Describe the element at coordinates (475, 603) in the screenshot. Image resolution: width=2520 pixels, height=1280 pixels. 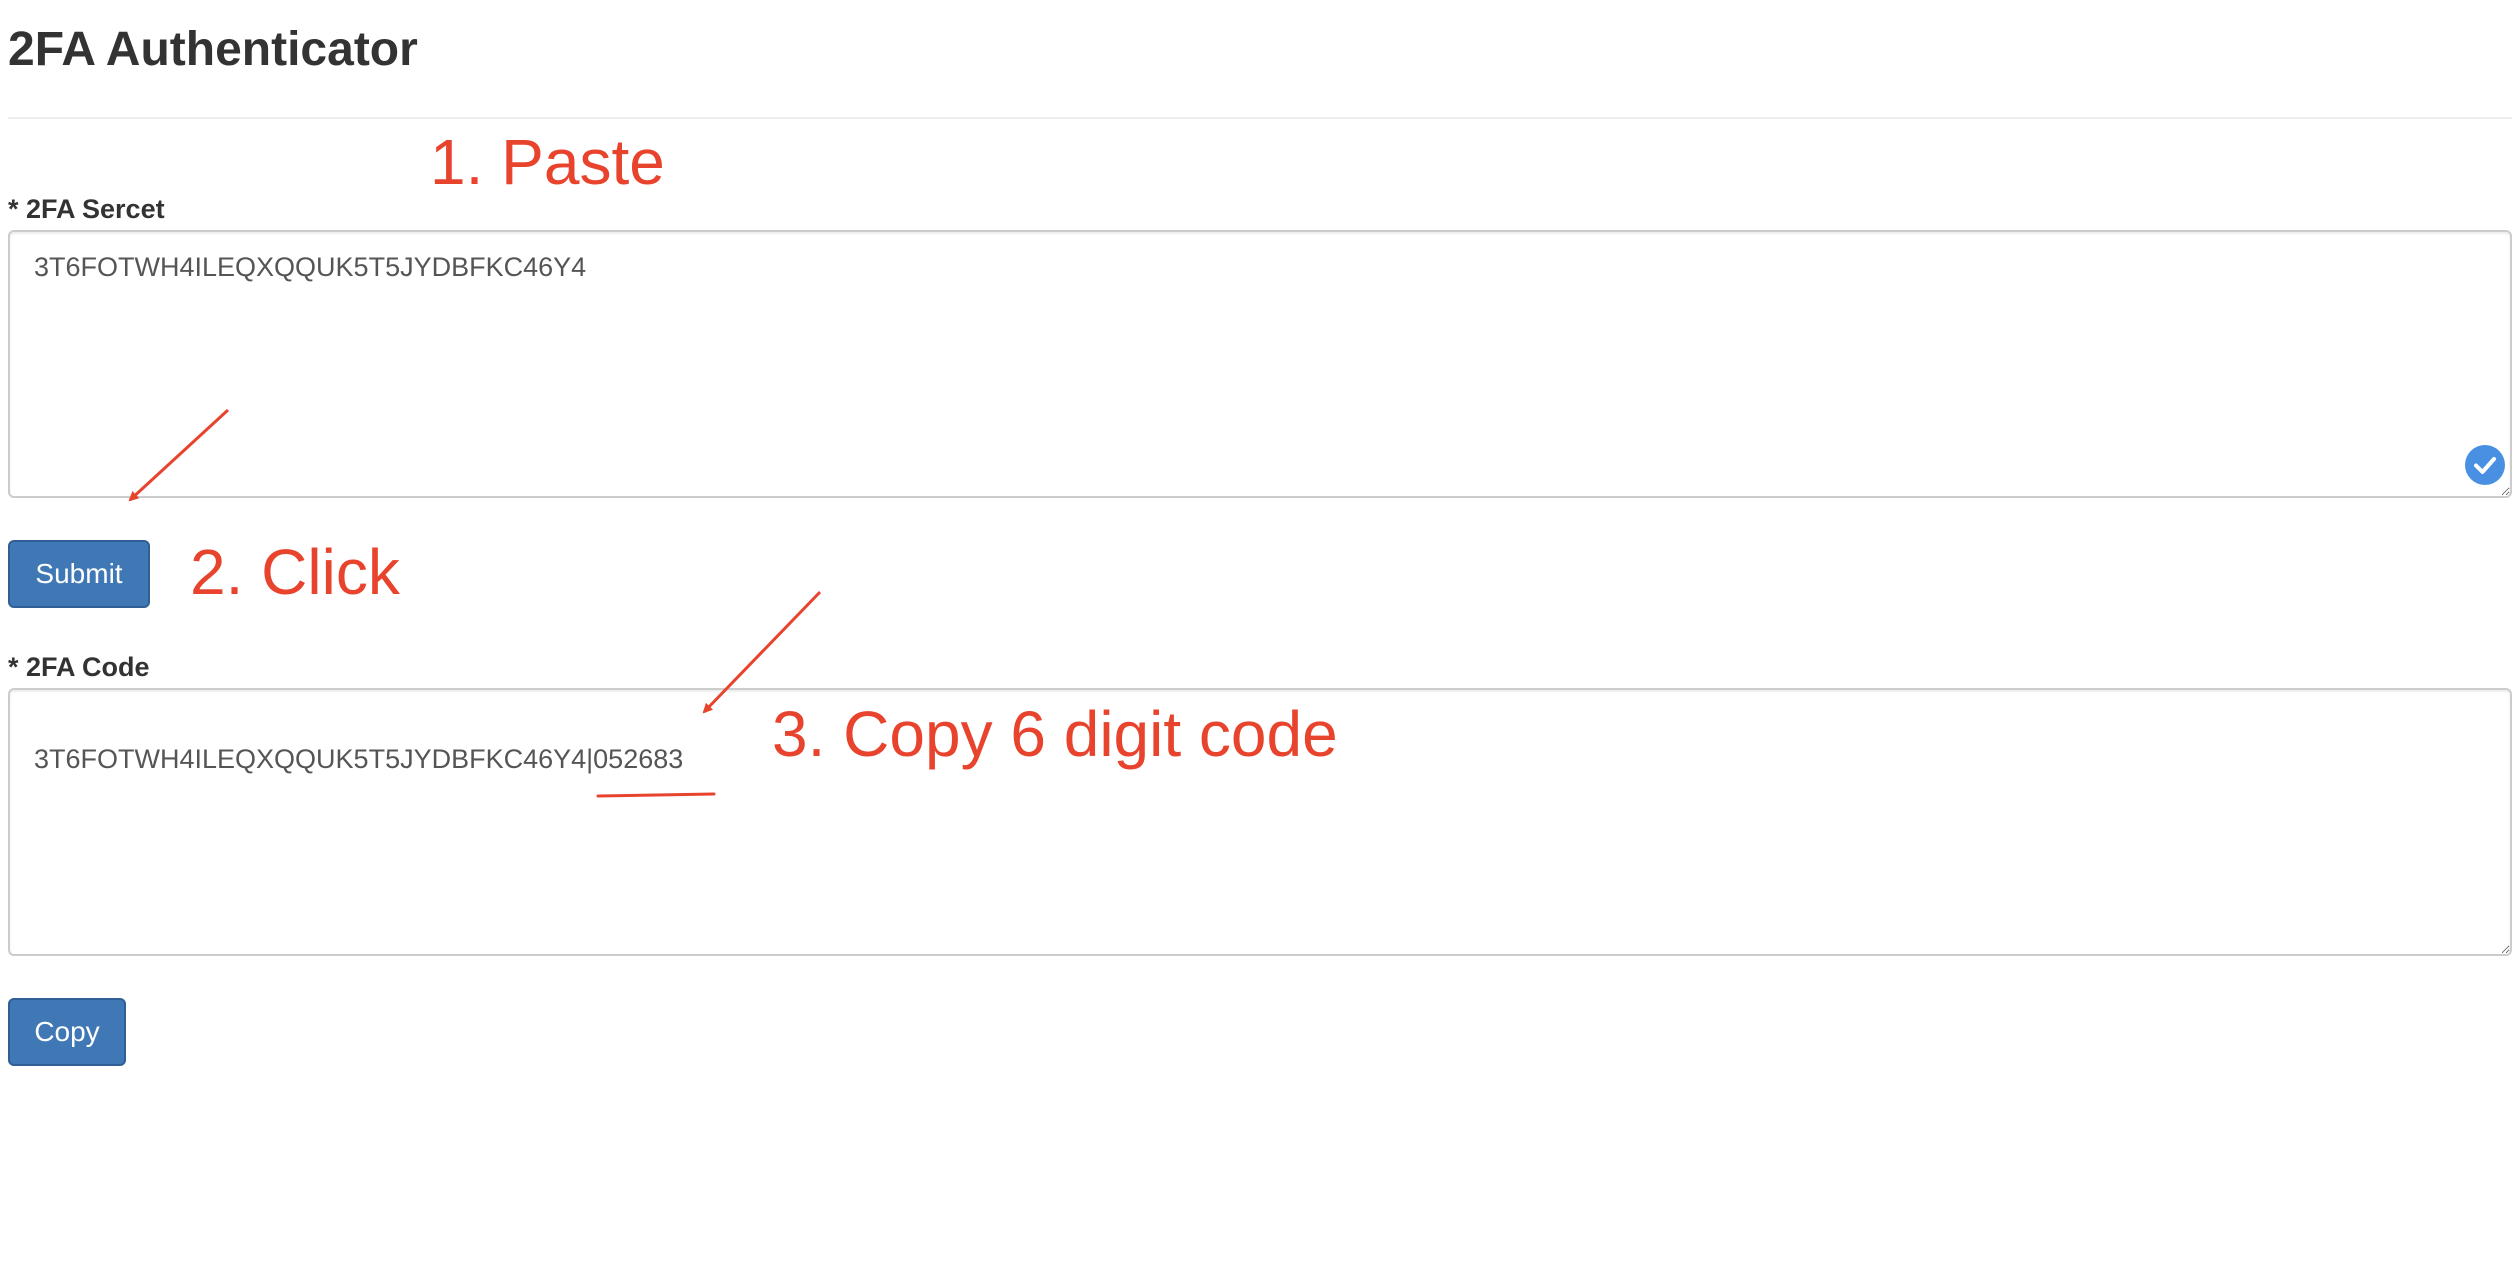
I see `annotation-overlay` at that location.